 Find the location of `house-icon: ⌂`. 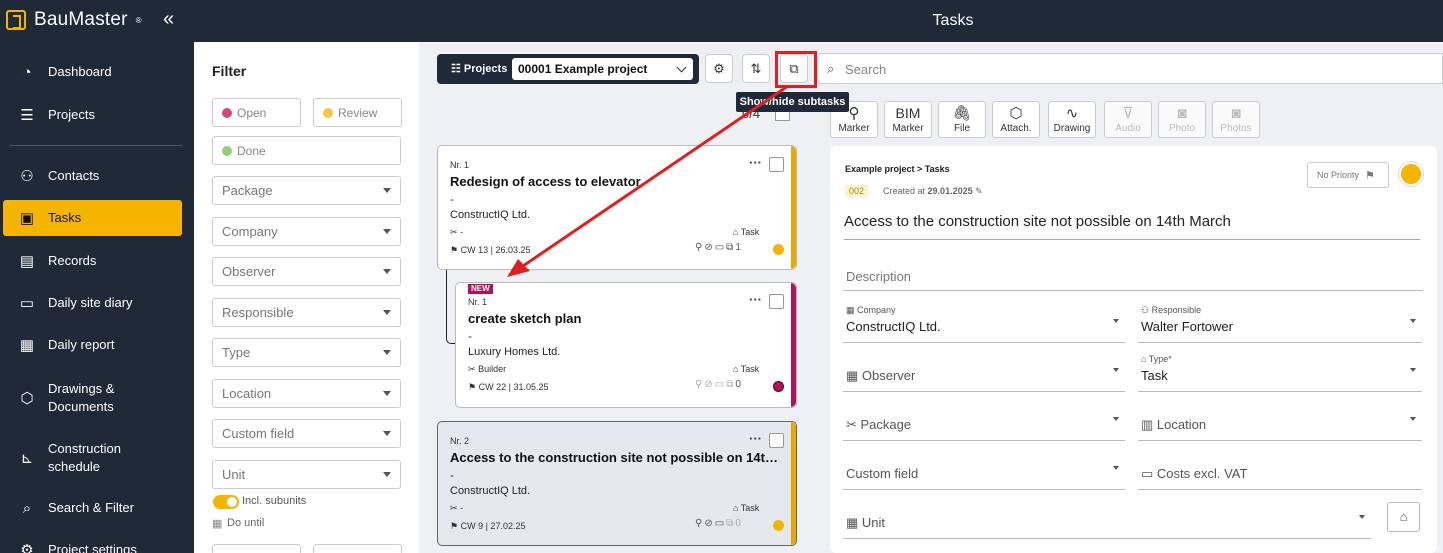

house-icon: ⌂ is located at coordinates (1403, 516).